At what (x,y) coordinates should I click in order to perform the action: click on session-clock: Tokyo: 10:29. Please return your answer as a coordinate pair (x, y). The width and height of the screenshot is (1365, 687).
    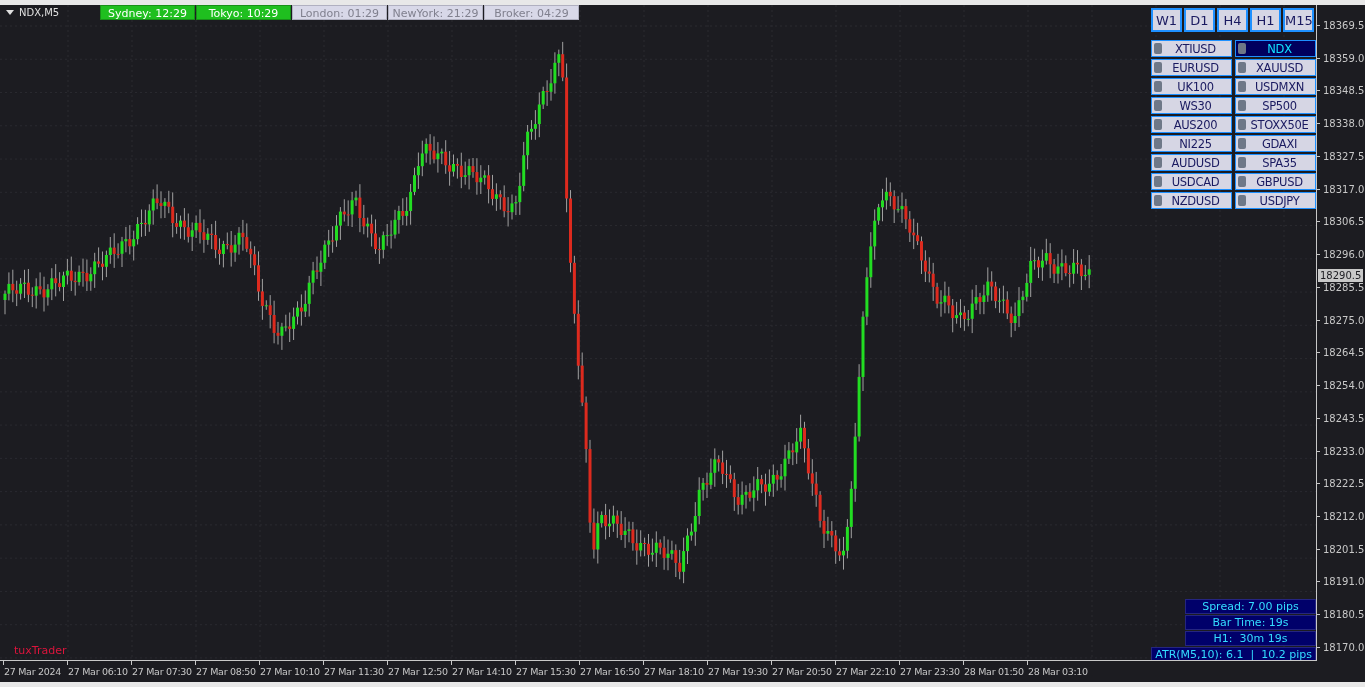
    Looking at the image, I should click on (243, 12).